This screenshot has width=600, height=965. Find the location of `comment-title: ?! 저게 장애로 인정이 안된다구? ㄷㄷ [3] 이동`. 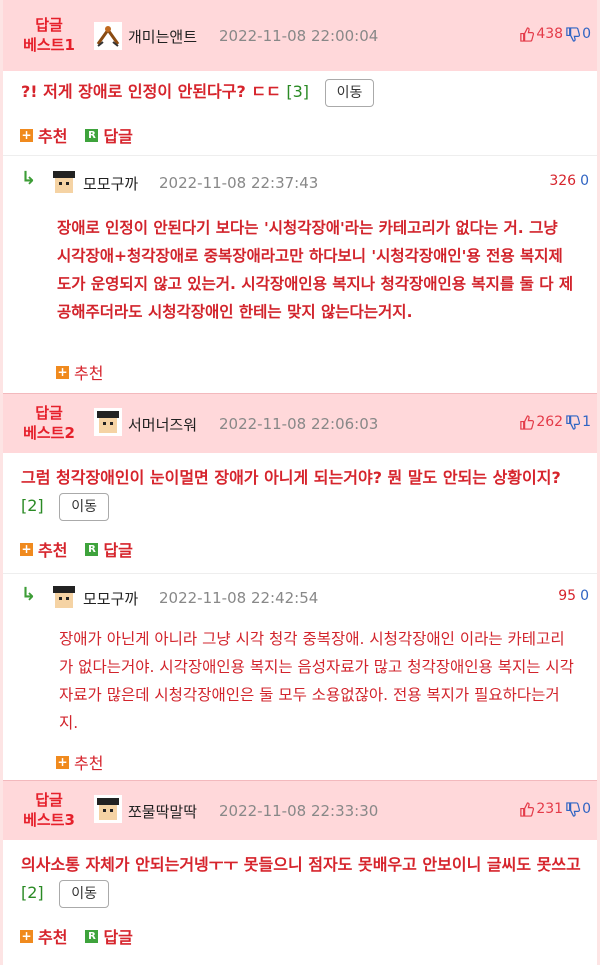

comment-title: ?! 저게 장애로 인정이 안된다구? ㄷㄷ [3] 이동 is located at coordinates (301, 92).